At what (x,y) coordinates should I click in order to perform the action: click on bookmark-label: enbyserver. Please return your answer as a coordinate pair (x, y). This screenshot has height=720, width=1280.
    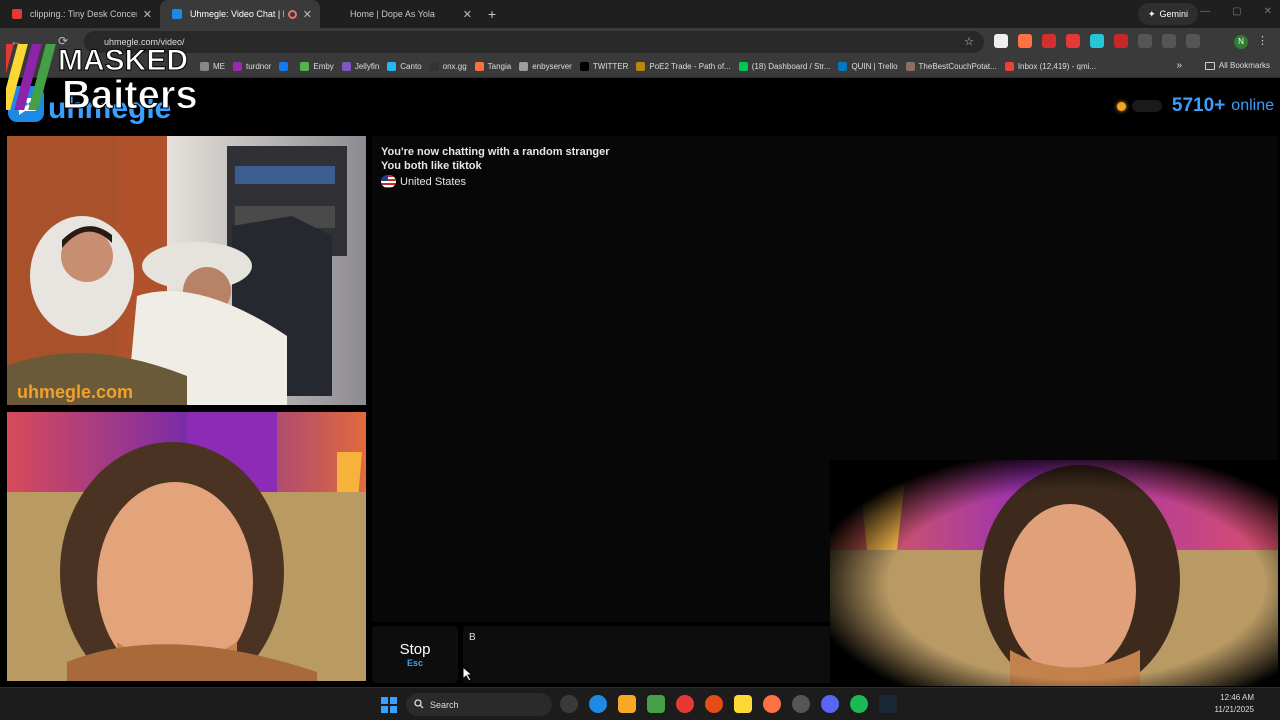
    Looking at the image, I should click on (552, 66).